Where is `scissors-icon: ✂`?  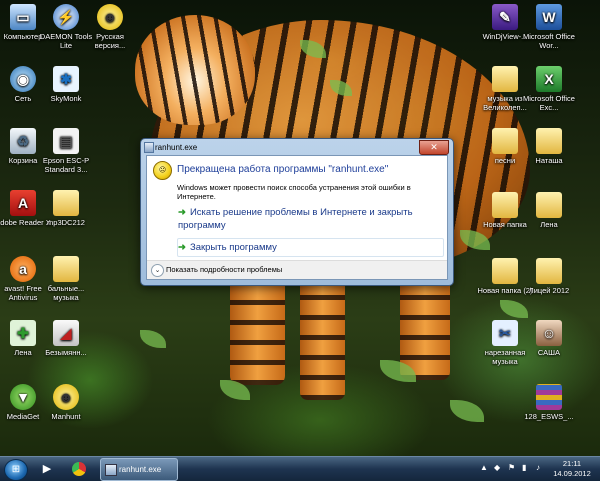 scissors-icon: ✂ is located at coordinates (505, 333).